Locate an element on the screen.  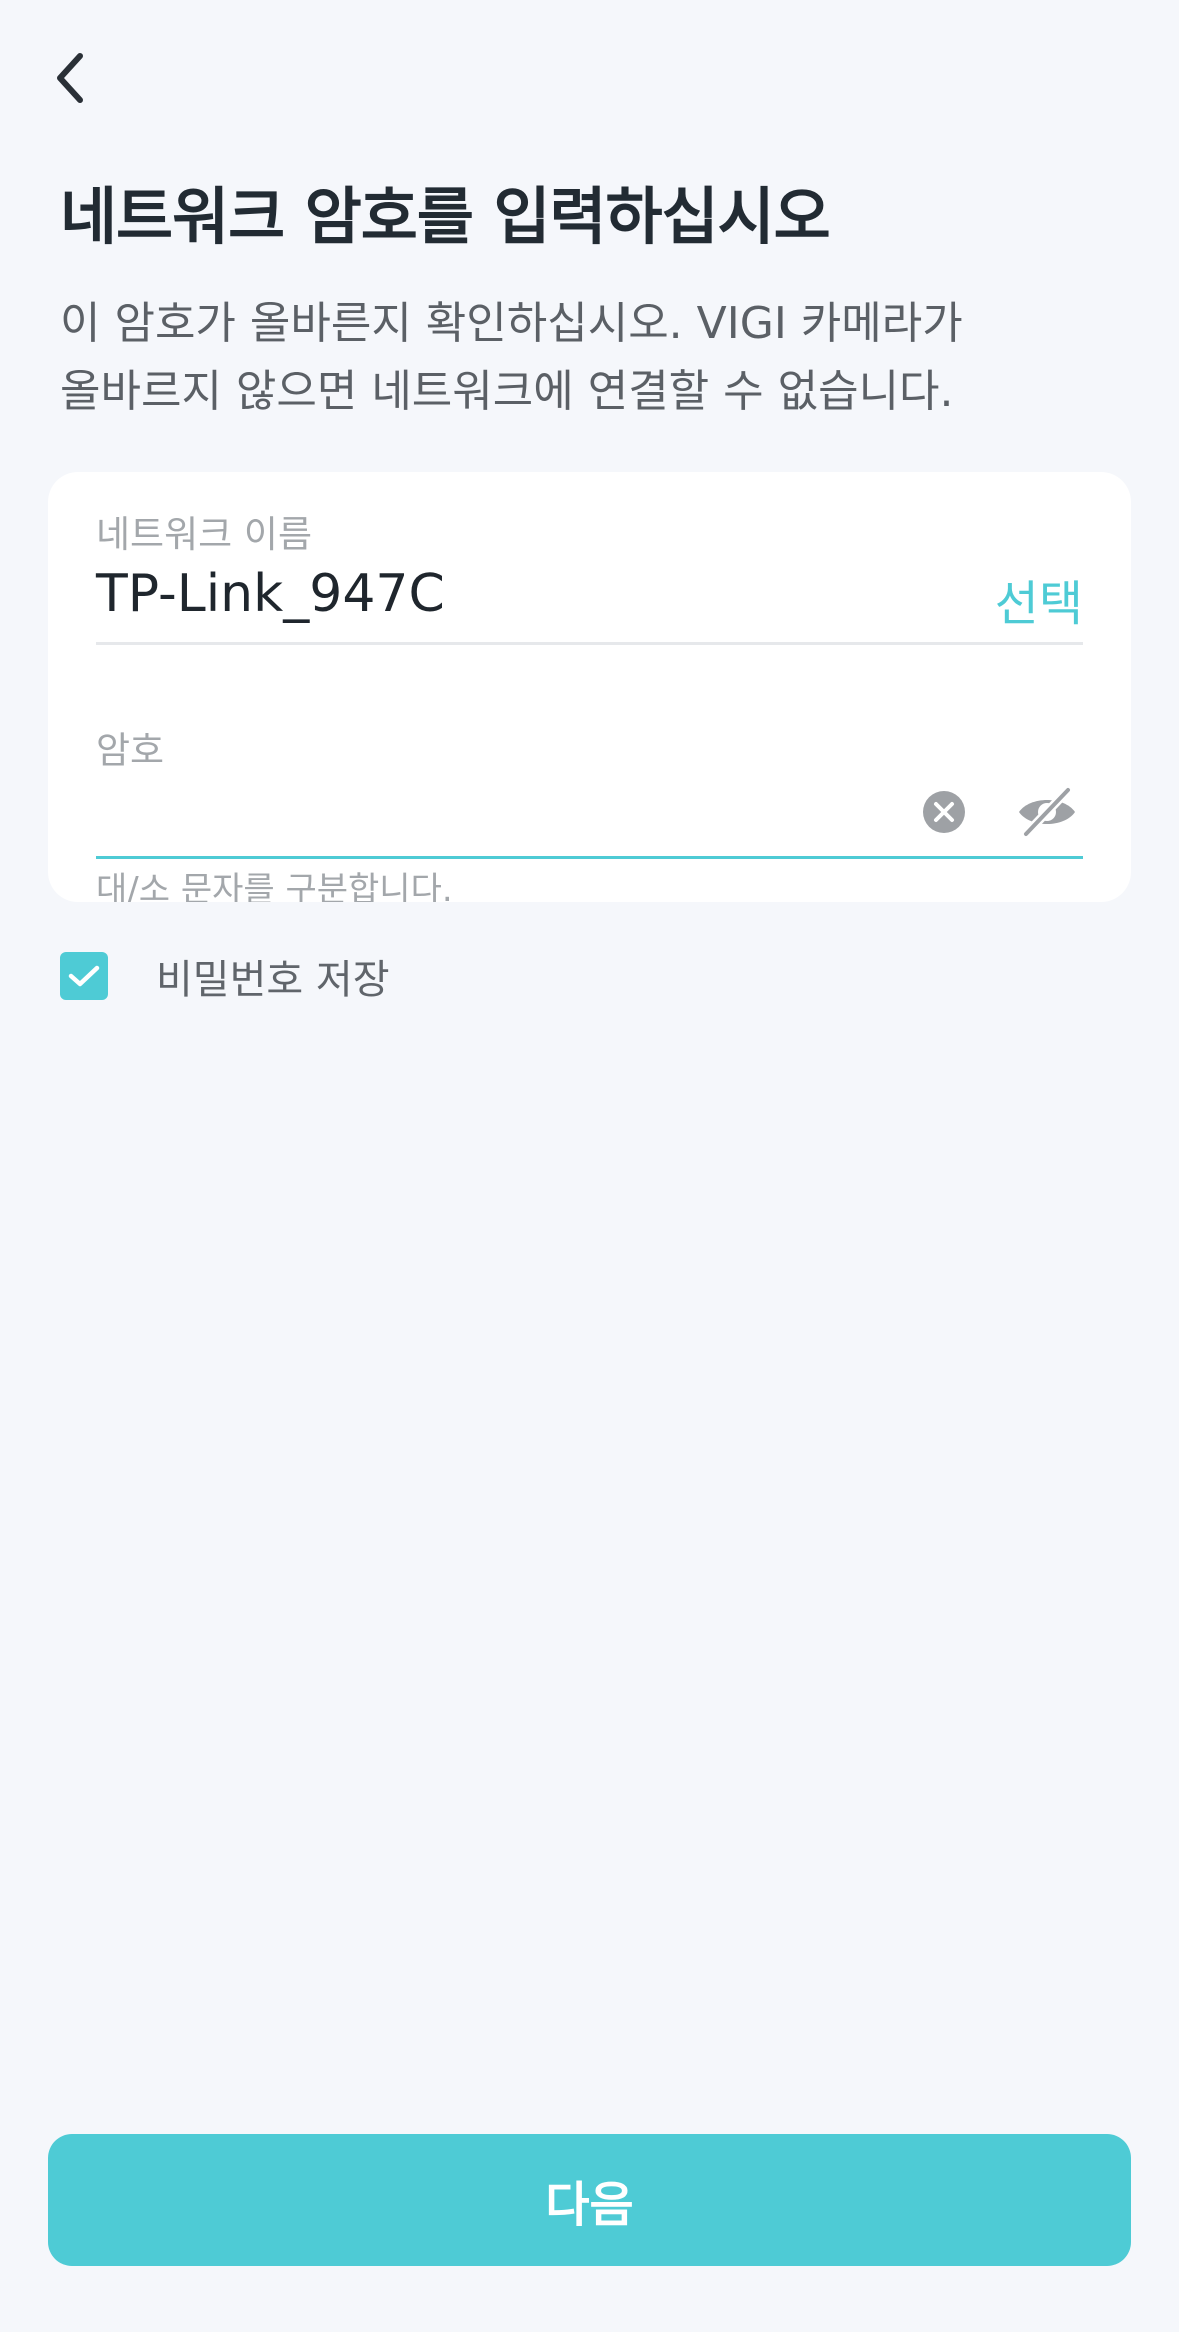
password-input is located at coordinates (496, 819).